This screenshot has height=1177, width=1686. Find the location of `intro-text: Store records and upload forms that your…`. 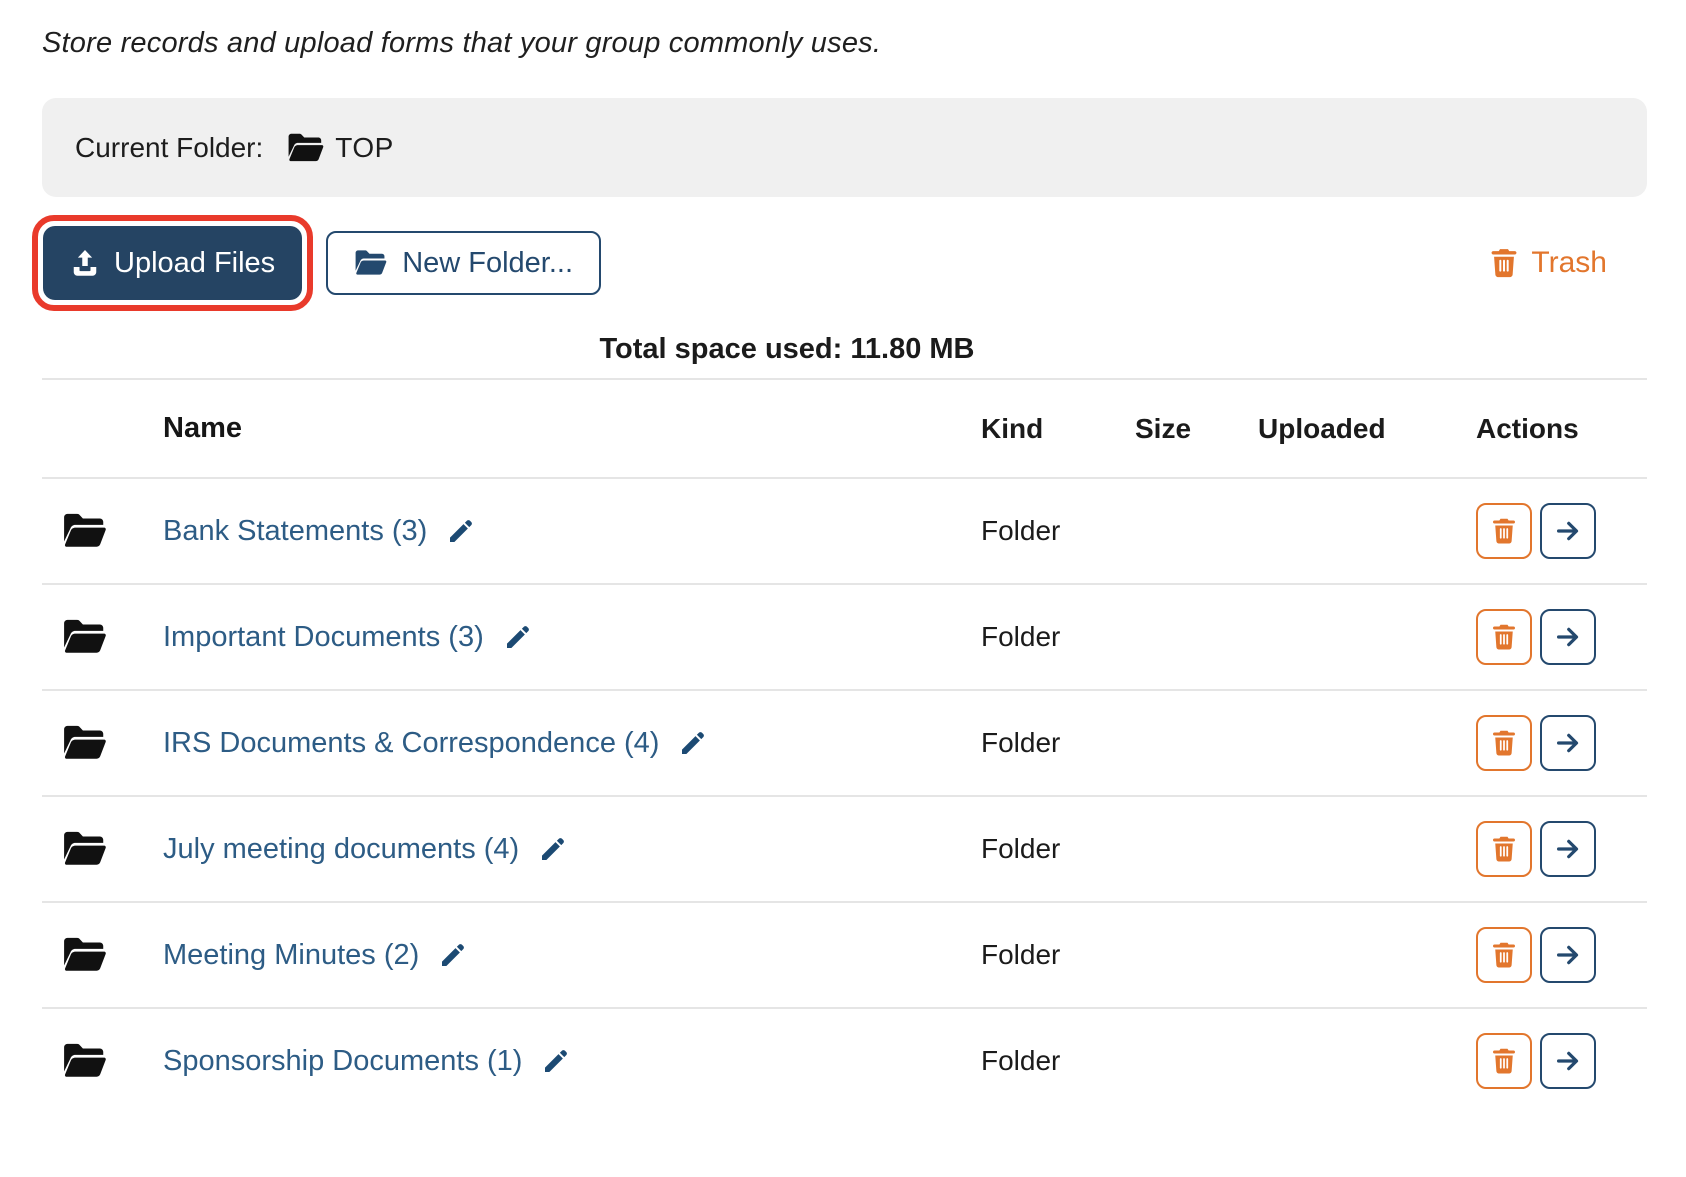

intro-text: Store records and upload forms that your… is located at coordinates (462, 43).